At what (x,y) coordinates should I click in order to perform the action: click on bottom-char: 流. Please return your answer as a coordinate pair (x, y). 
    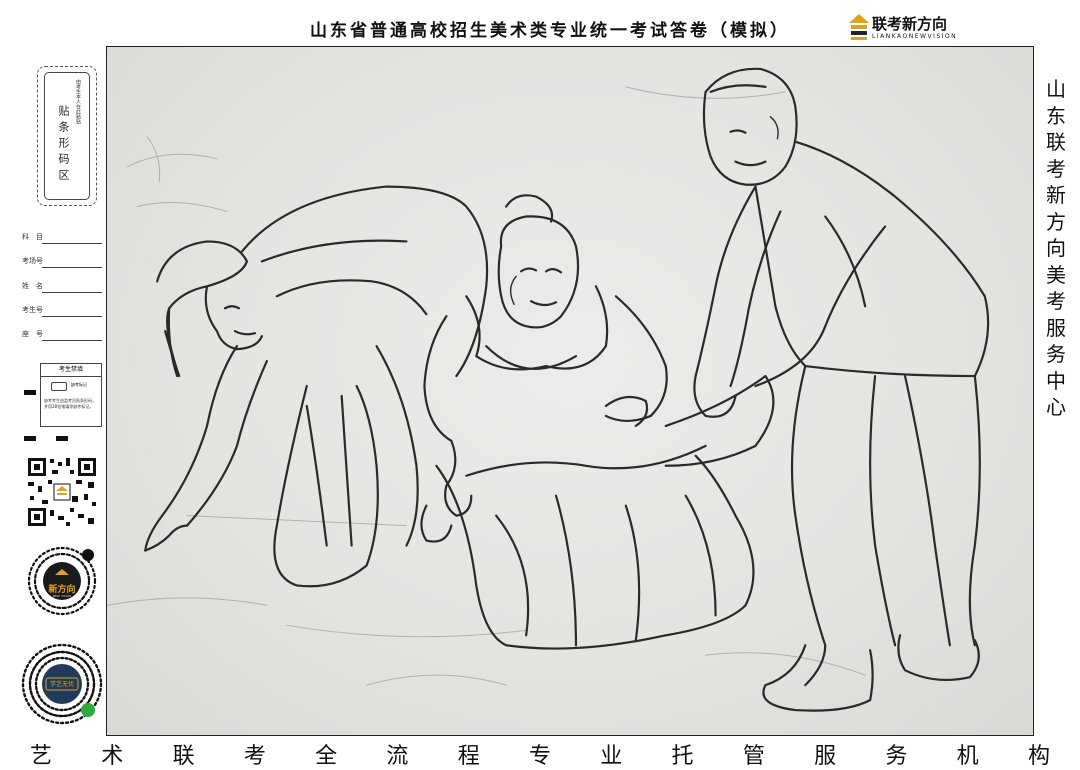
    Looking at the image, I should click on (397, 756).